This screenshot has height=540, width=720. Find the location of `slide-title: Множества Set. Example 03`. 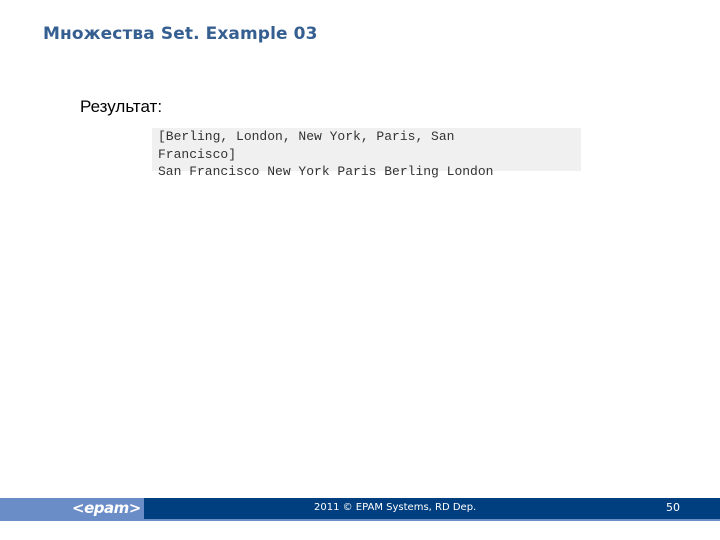

slide-title: Множества Set. Example 03 is located at coordinates (180, 34).